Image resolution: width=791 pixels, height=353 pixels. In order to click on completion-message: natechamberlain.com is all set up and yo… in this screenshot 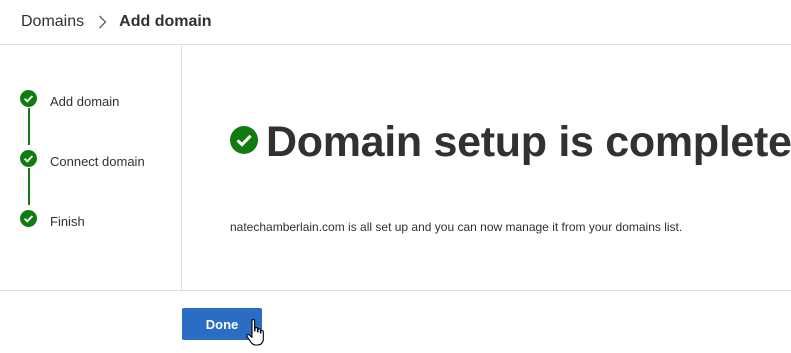, I will do `click(456, 227)`.